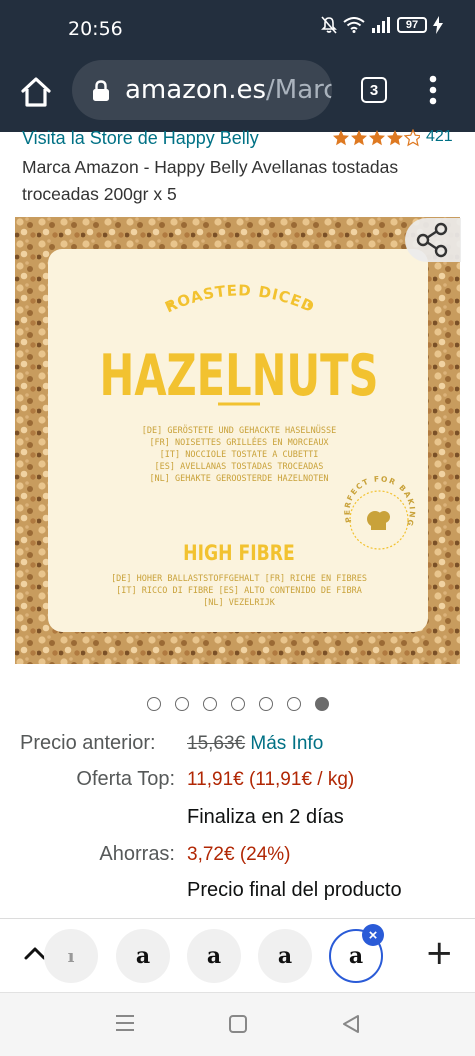  I want to click on battery-indicator: 97, so click(412, 25).